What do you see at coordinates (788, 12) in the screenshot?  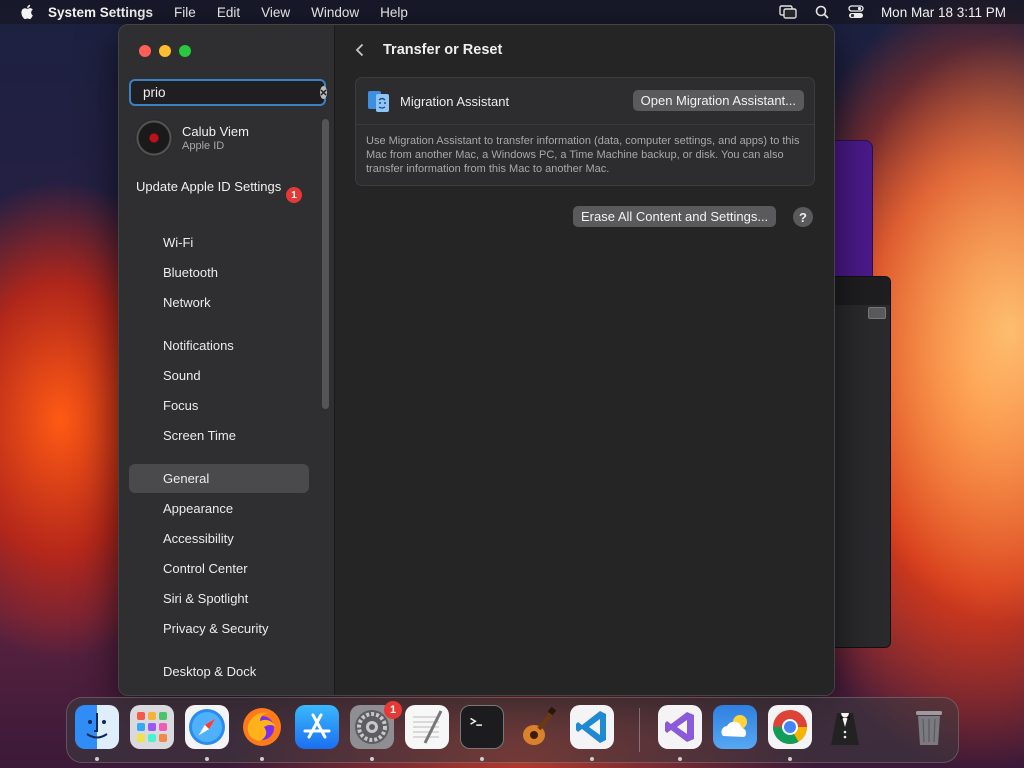 I see `screen-mirroring-icon` at bounding box center [788, 12].